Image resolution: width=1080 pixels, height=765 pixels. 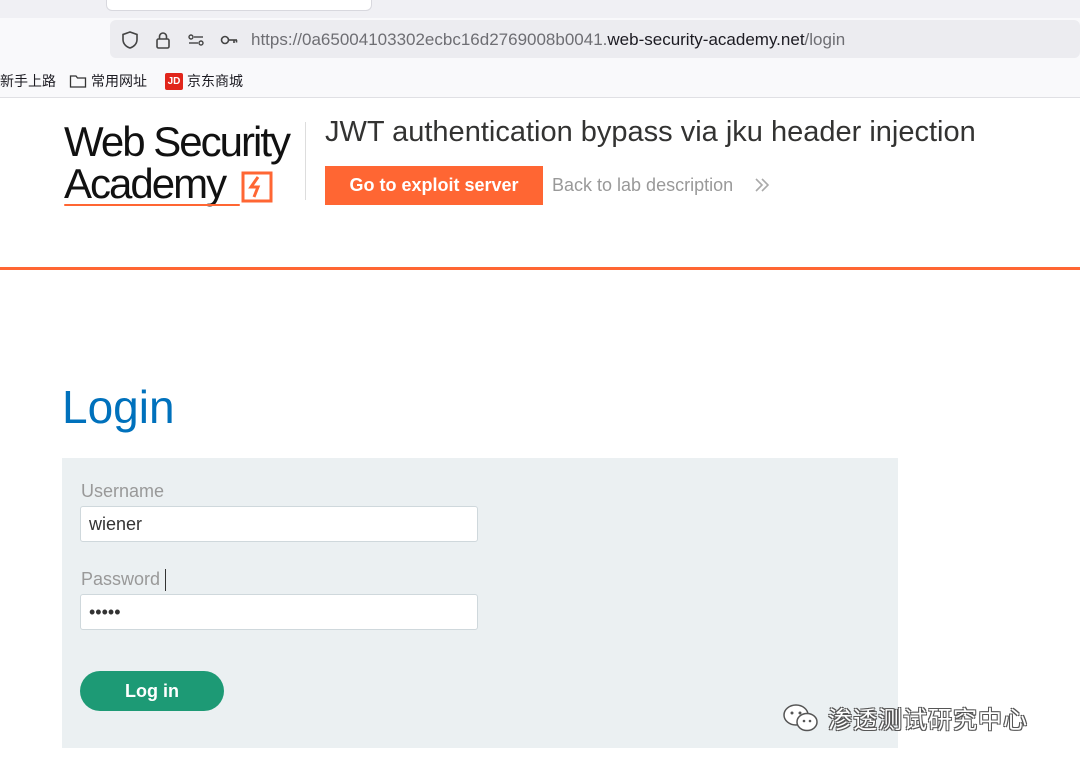 What do you see at coordinates (239, 5) in the screenshot?
I see `active-tab` at bounding box center [239, 5].